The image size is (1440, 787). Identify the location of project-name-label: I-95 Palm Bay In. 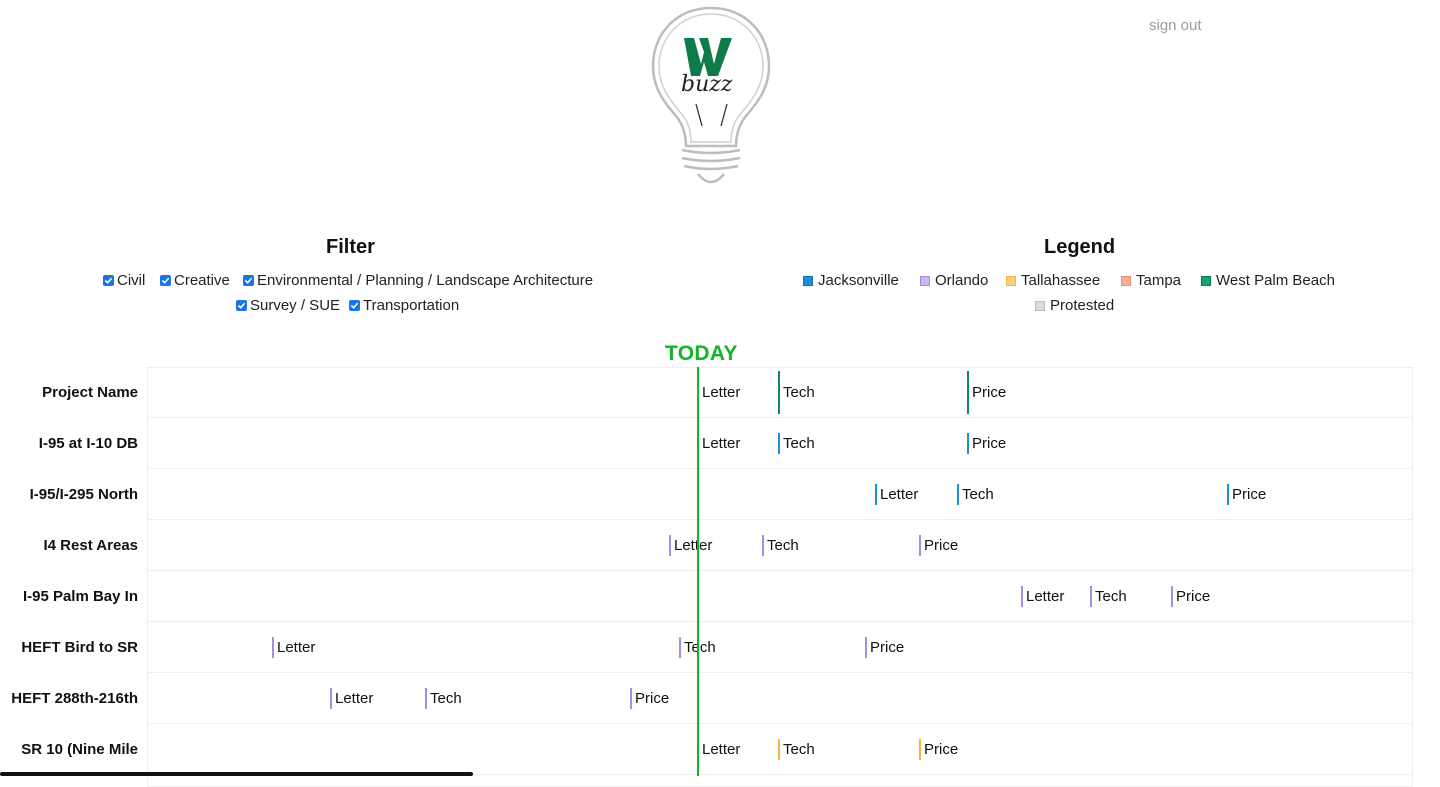
(80, 596).